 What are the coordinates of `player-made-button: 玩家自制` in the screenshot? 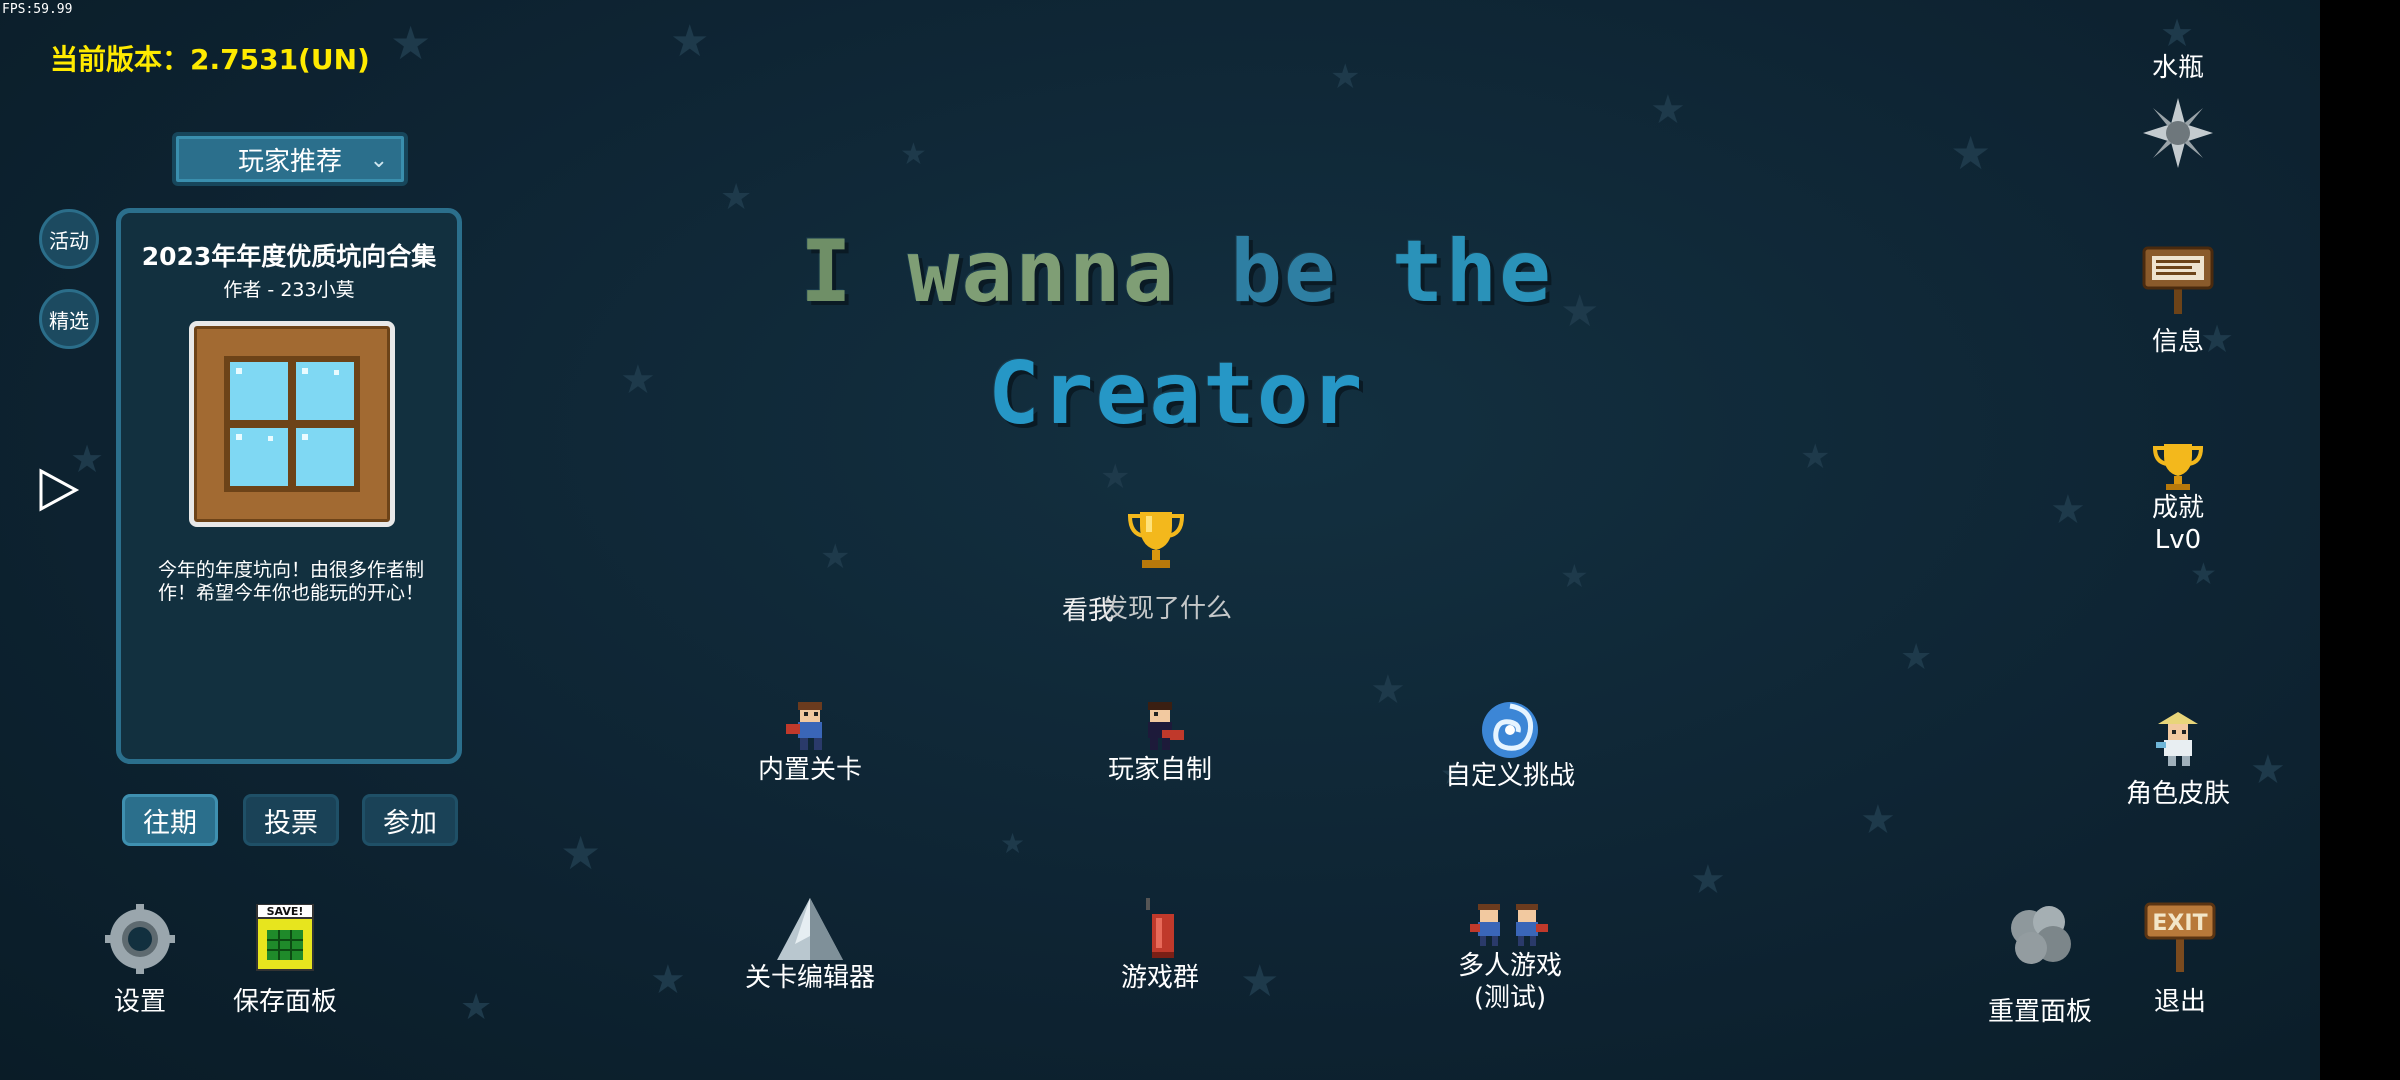 It's located at (1160, 743).